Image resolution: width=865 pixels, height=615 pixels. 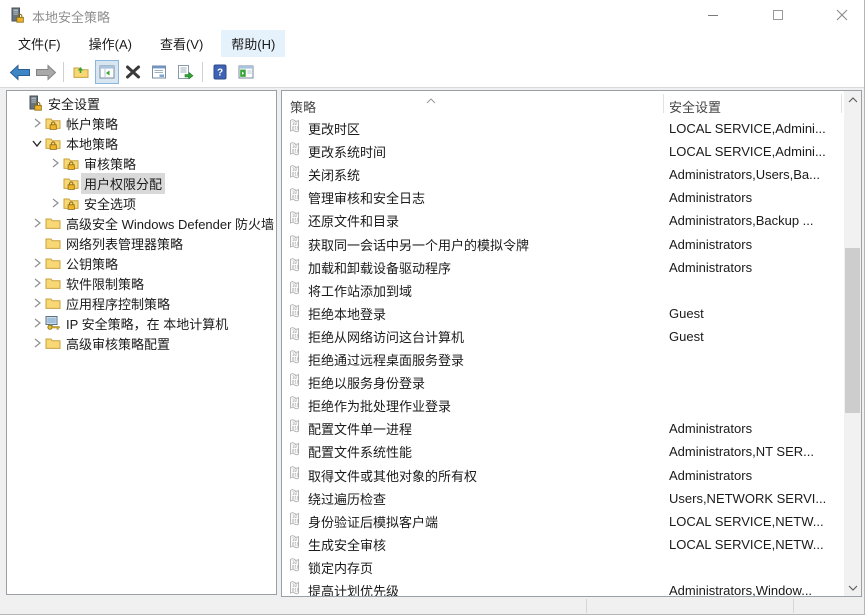 What do you see at coordinates (562, 428) in the screenshot?
I see `policy-row: 10 010 配置文件单一进程 Administrators` at bounding box center [562, 428].